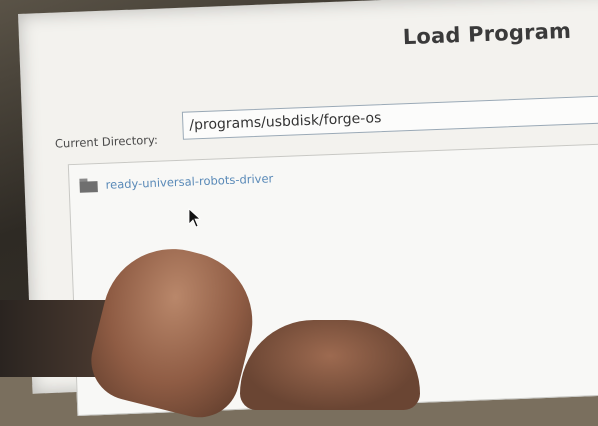 The image size is (598, 426). I want to click on page-title: Load Program, so click(487, 34).